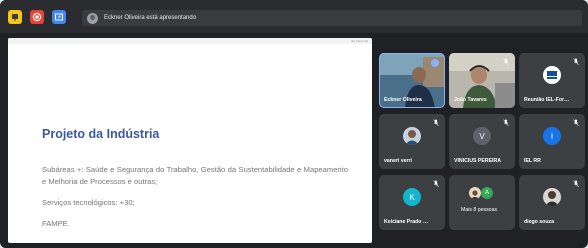  What do you see at coordinates (552, 75) in the screenshot?
I see `iel-logo-icon` at bounding box center [552, 75].